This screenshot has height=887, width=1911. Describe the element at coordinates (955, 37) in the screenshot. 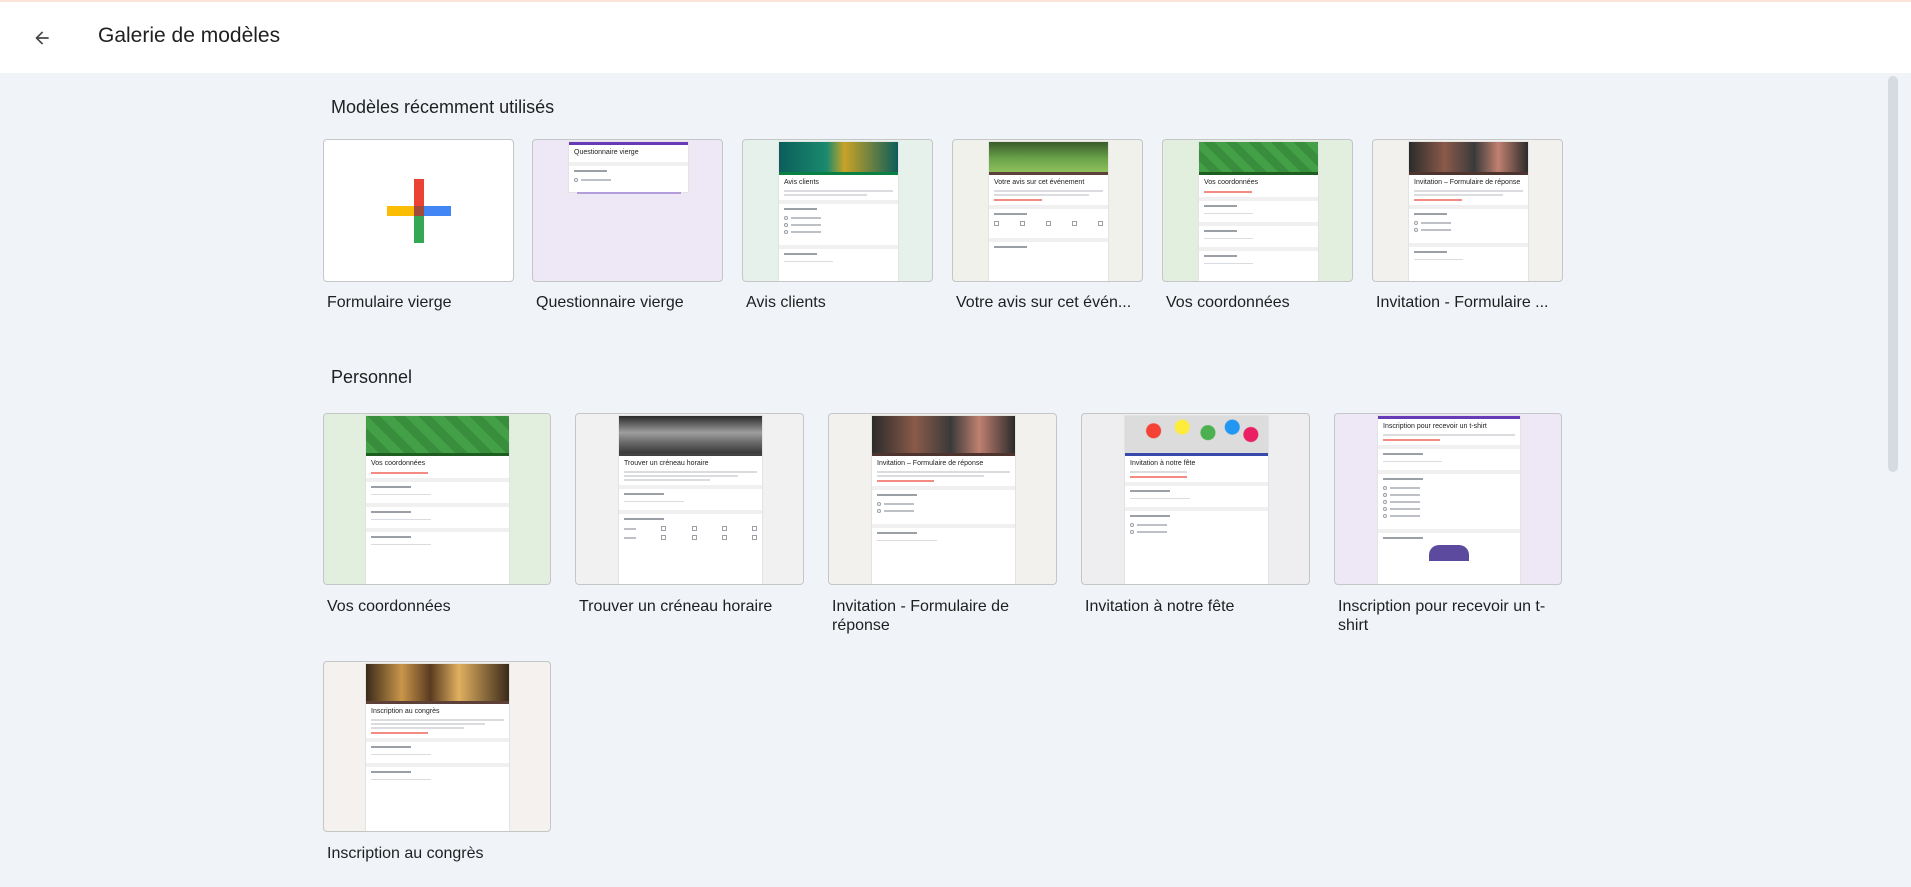

I see `app-header: Galerie de modèles` at that location.